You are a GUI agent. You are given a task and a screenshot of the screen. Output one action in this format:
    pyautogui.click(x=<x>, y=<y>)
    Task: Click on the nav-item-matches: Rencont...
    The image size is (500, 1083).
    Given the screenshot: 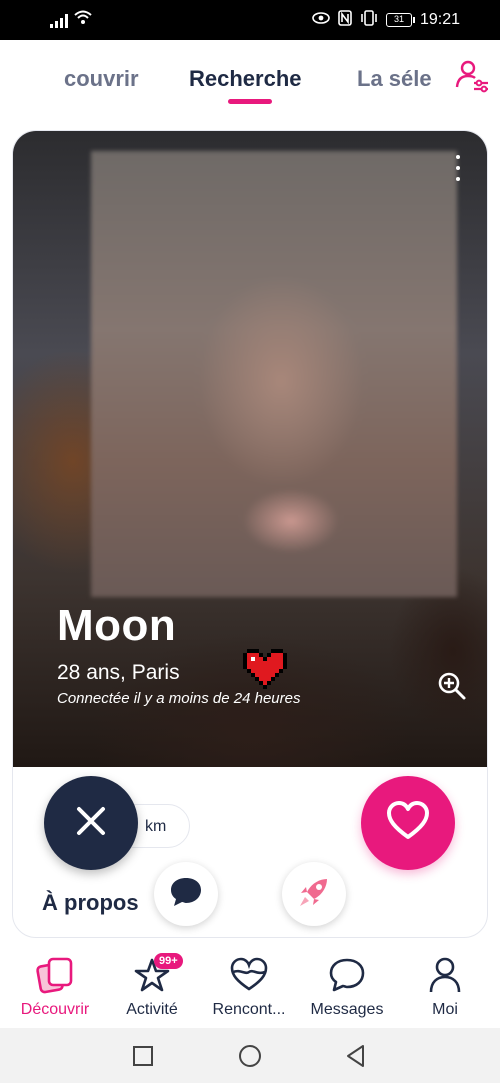 What is the action you would take?
    pyautogui.click(x=249, y=987)
    